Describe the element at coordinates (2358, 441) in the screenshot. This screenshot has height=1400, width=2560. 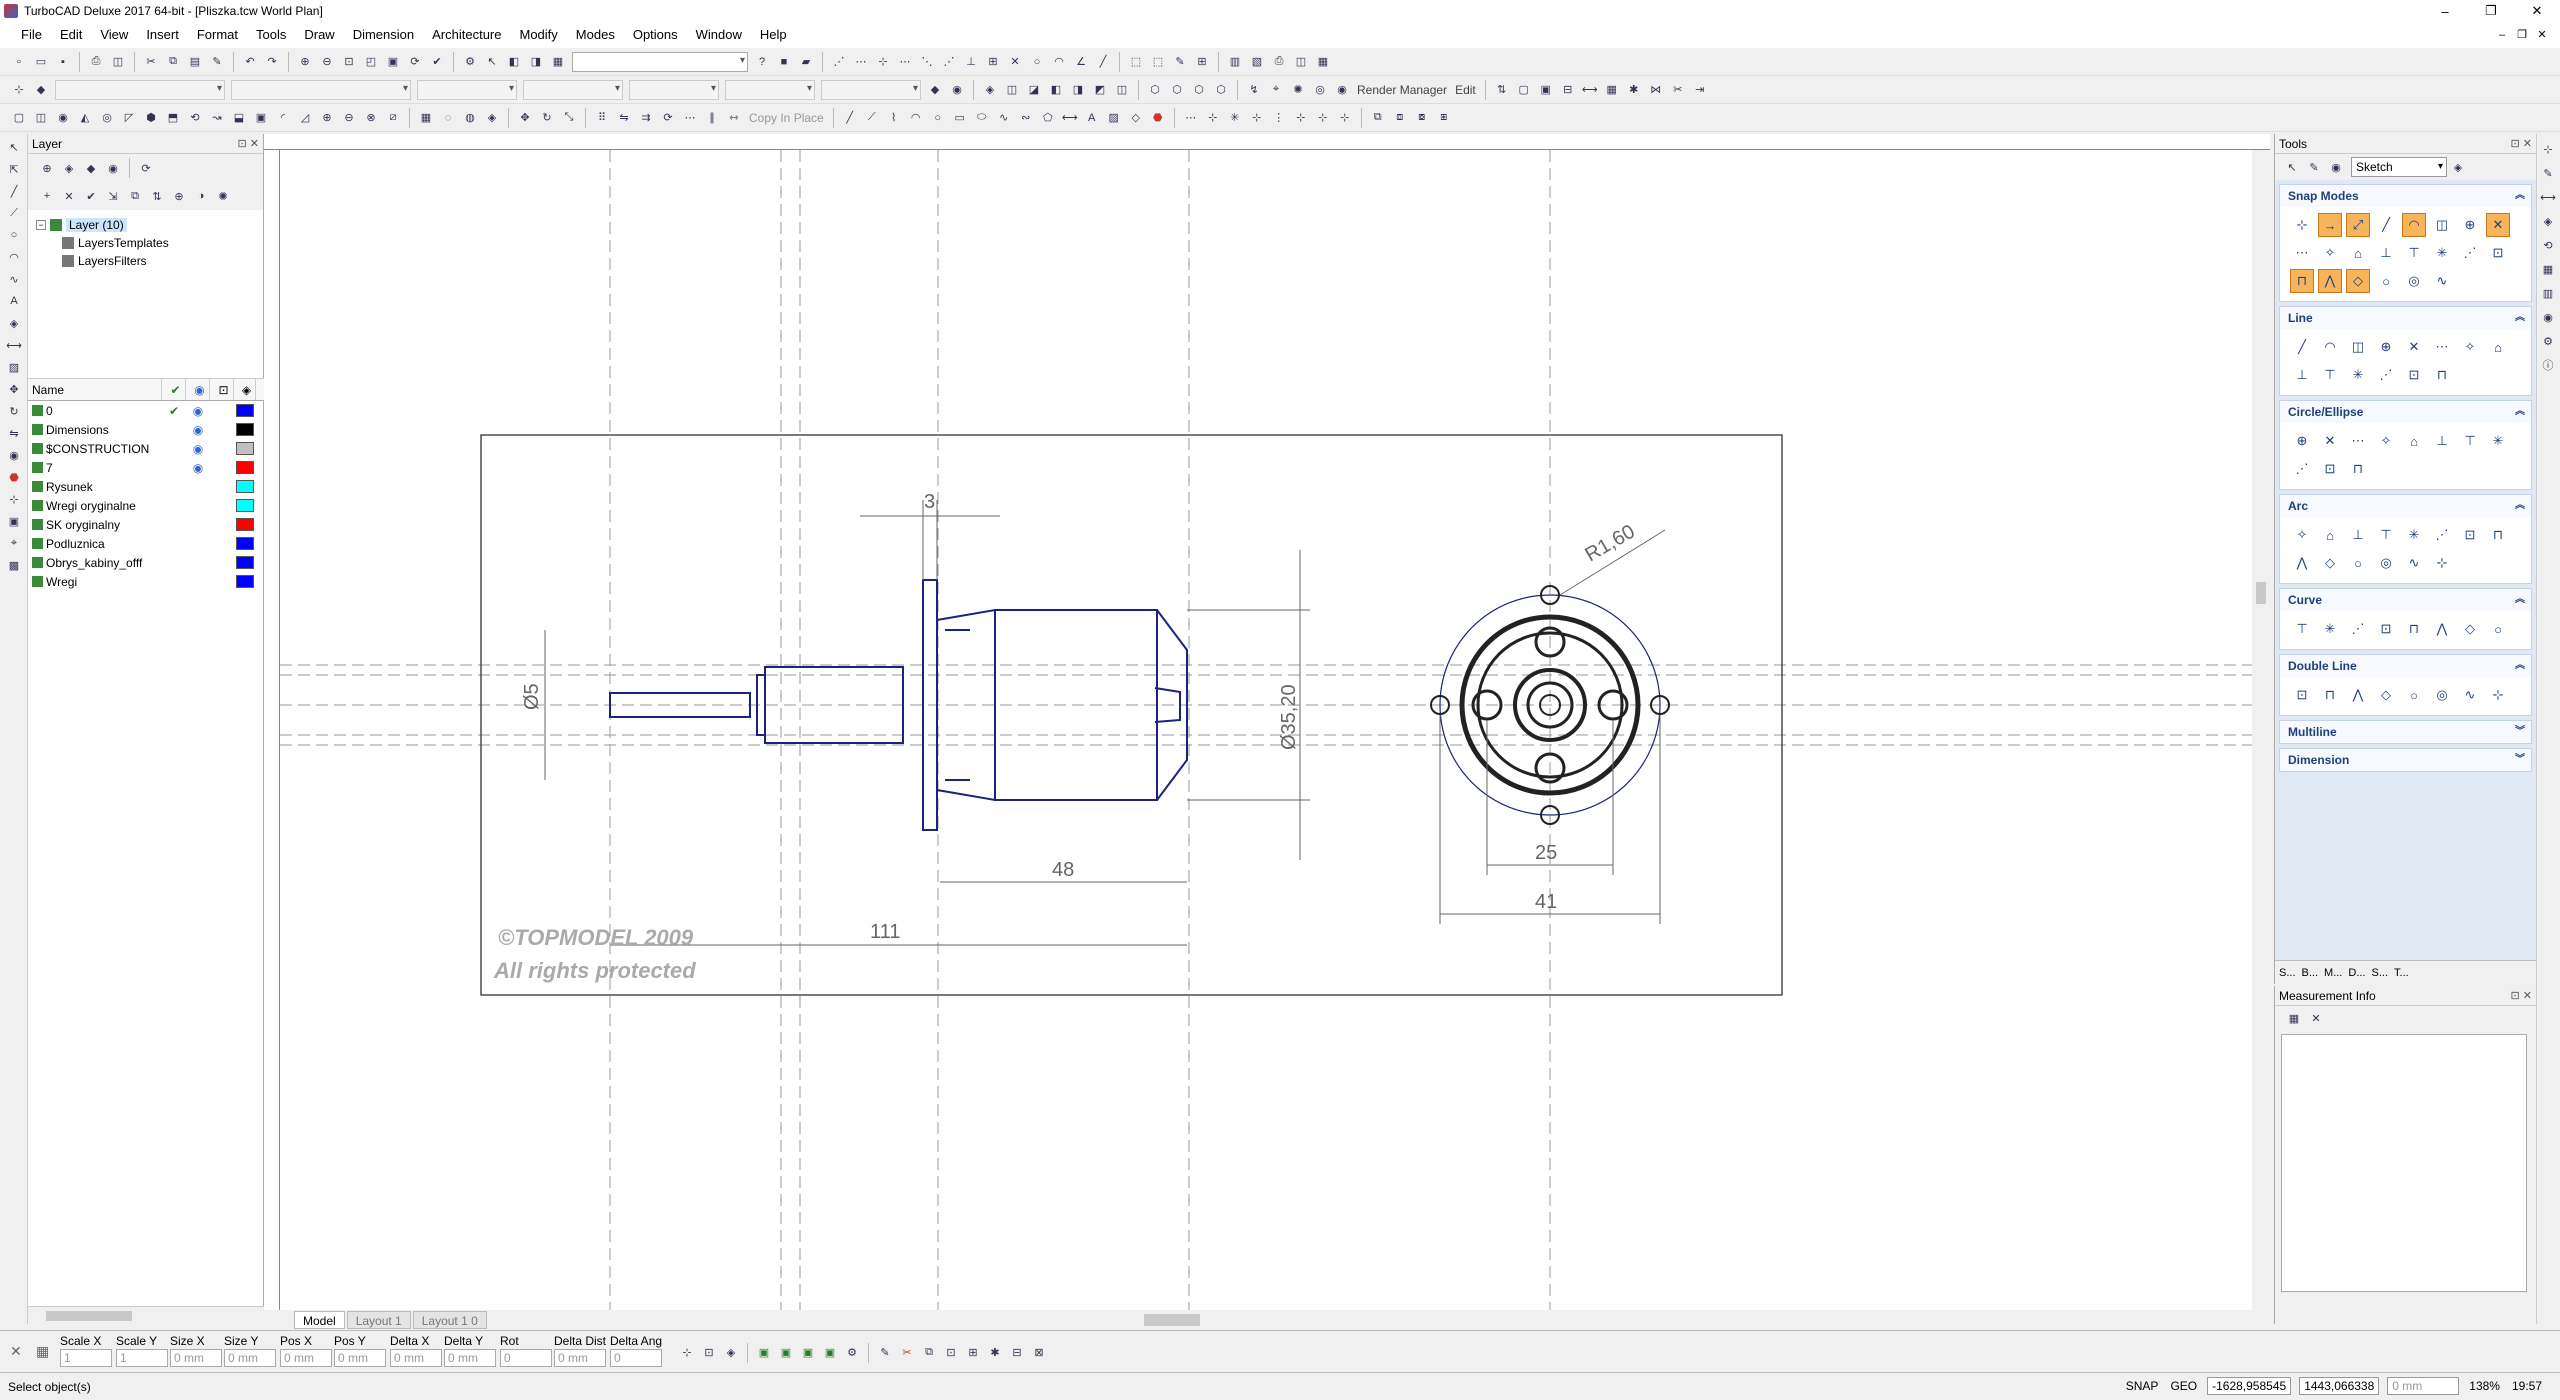
I see `tool-icon: ⋯` at that location.